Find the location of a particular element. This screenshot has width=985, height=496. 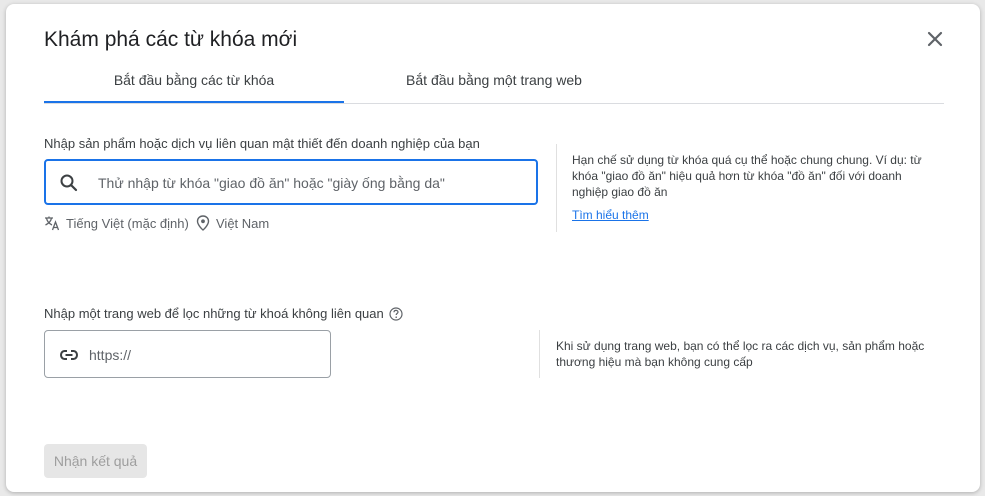

get-results-button: Nhận kết quả is located at coordinates (95, 461).